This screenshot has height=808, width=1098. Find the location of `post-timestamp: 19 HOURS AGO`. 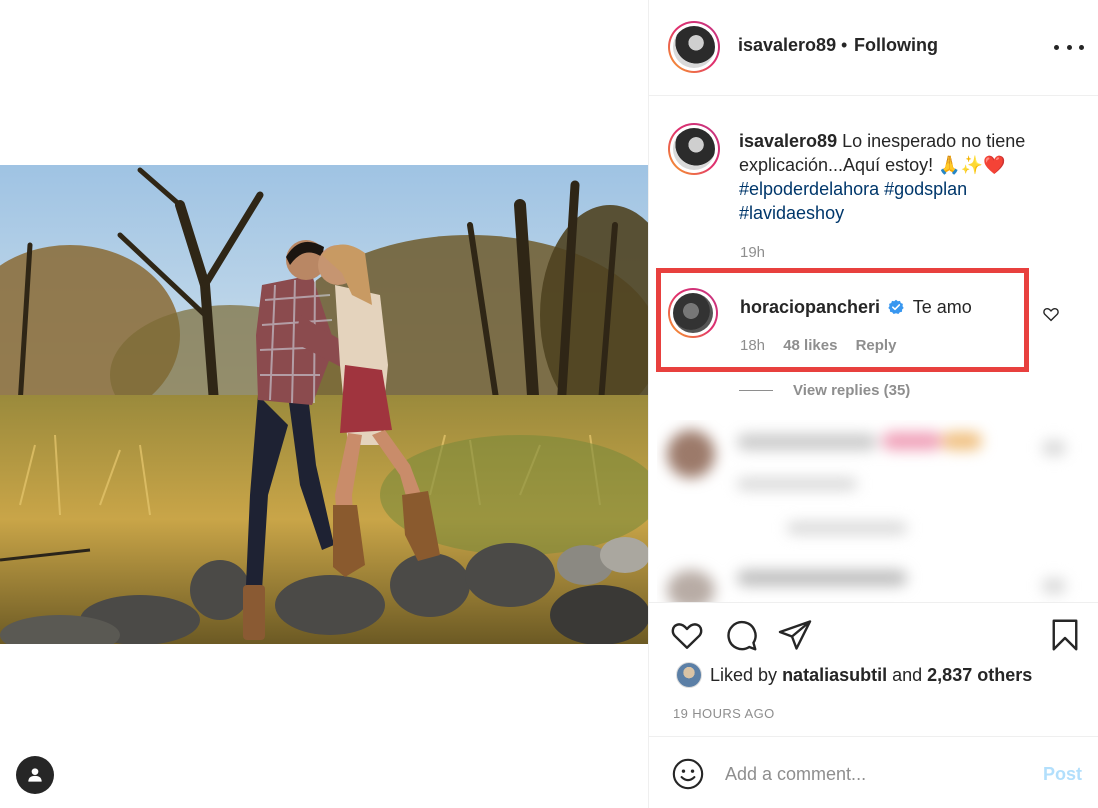

post-timestamp: 19 HOURS AGO is located at coordinates (724, 713).